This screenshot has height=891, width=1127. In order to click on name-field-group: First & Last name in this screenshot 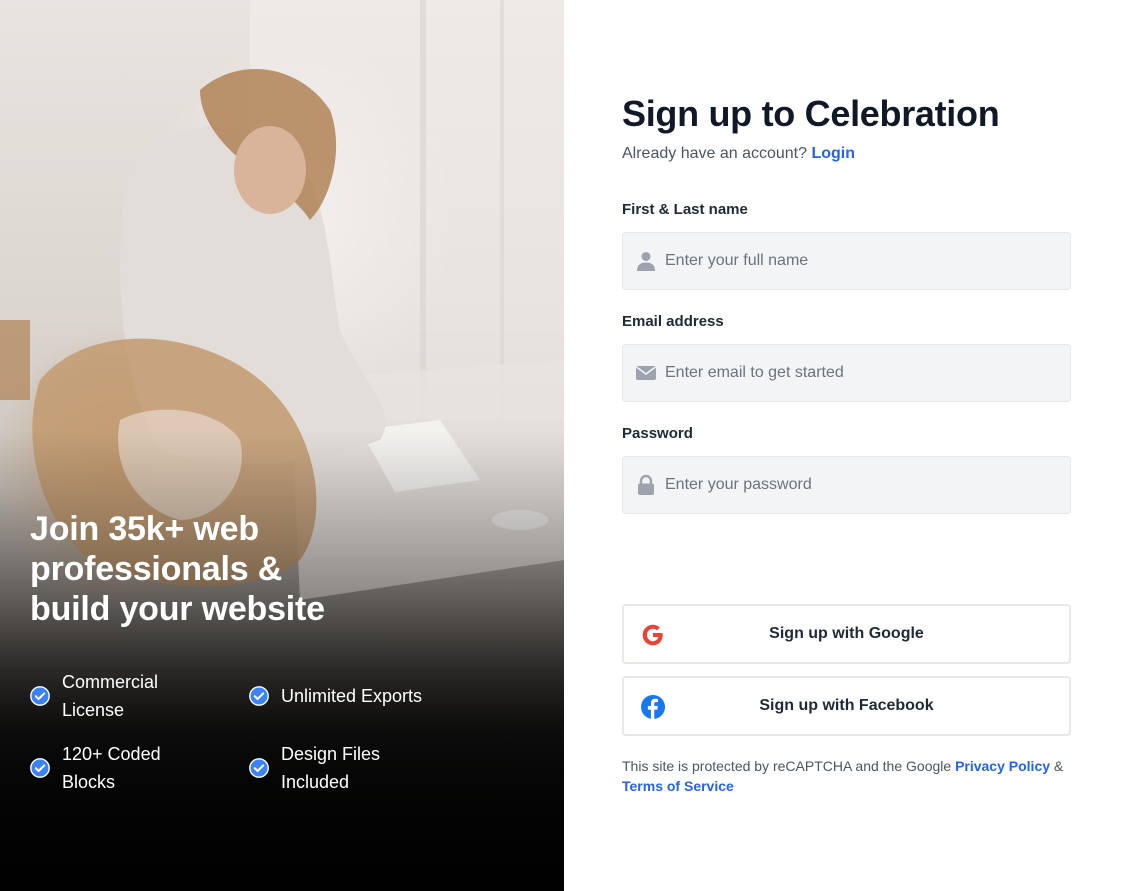, I will do `click(846, 245)`.